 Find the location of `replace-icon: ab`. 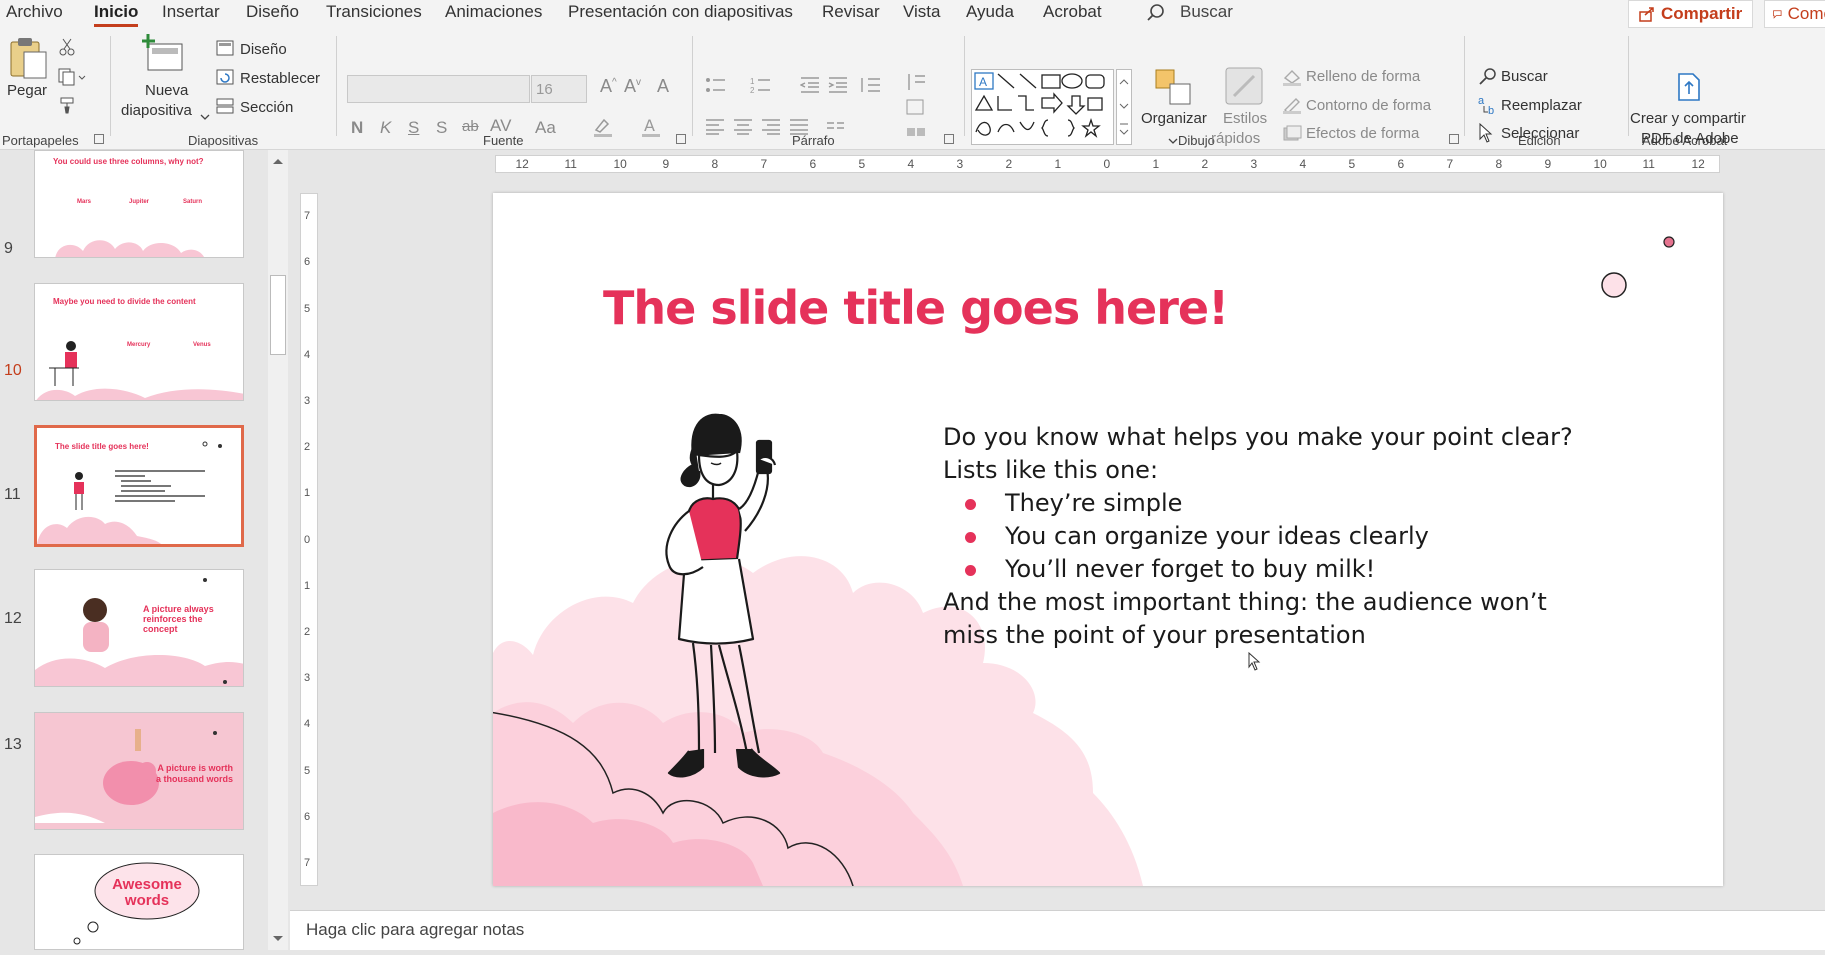

replace-icon: ab is located at coordinates (1488, 107).